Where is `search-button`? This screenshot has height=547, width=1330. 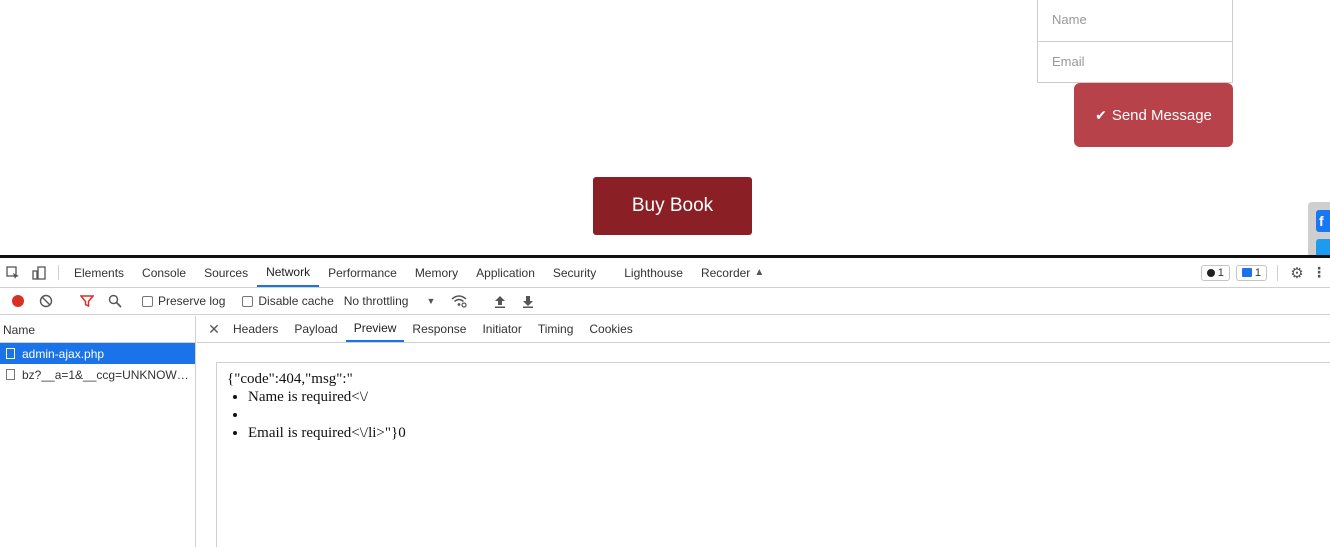 search-button is located at coordinates (115, 301).